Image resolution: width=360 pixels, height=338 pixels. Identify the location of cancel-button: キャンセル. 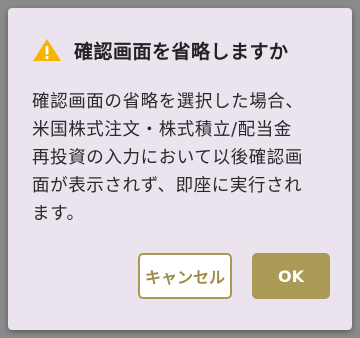
(185, 276).